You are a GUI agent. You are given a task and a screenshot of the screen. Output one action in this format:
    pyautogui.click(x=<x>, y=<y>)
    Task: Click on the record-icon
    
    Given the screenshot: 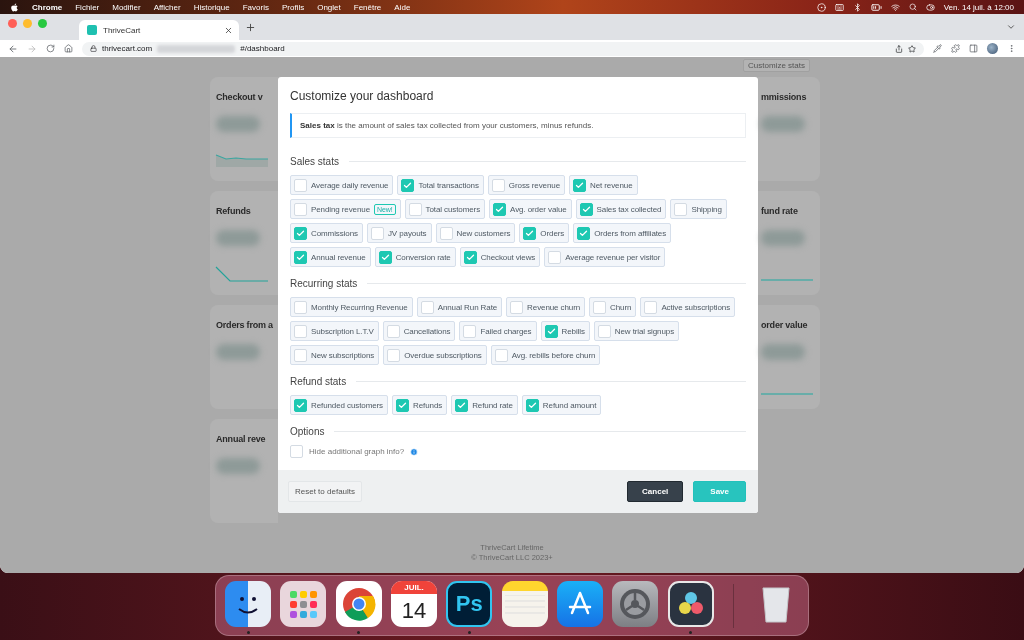 What is the action you would take?
    pyautogui.click(x=821, y=7)
    